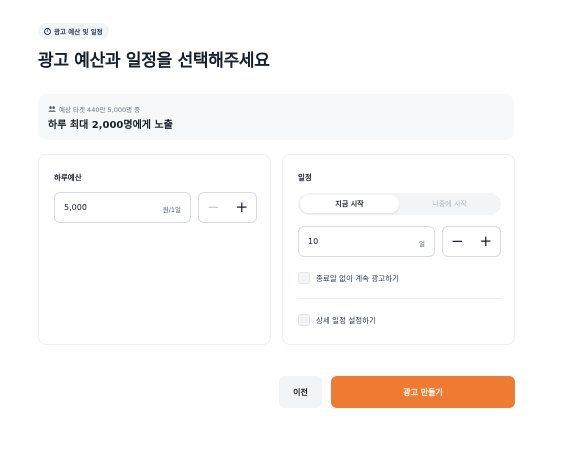 This screenshot has width=580, height=466. What do you see at coordinates (52, 109) in the screenshot?
I see `people-icon` at bounding box center [52, 109].